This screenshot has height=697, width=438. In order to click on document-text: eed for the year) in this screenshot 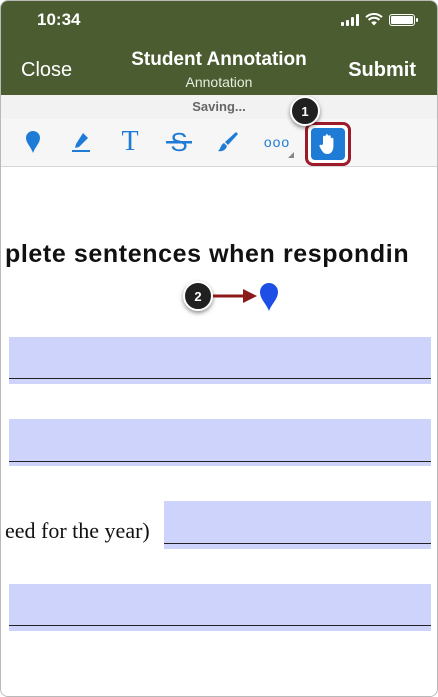, I will do `click(77, 530)`.